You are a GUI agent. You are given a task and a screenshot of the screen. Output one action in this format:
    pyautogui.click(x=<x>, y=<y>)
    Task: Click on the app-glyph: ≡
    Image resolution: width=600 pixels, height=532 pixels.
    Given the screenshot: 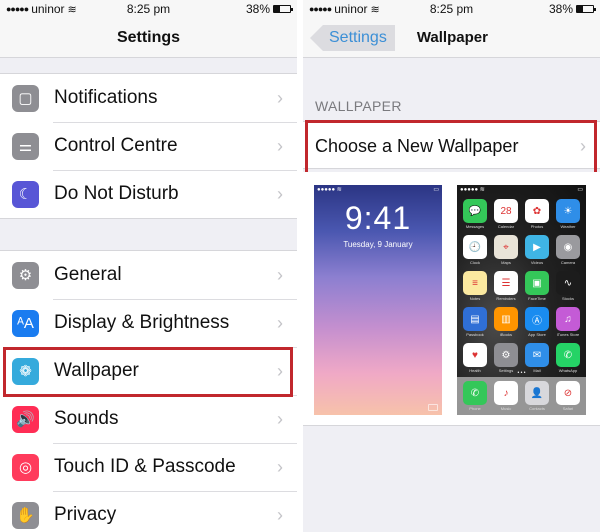 What is the action you would take?
    pyautogui.click(x=475, y=283)
    